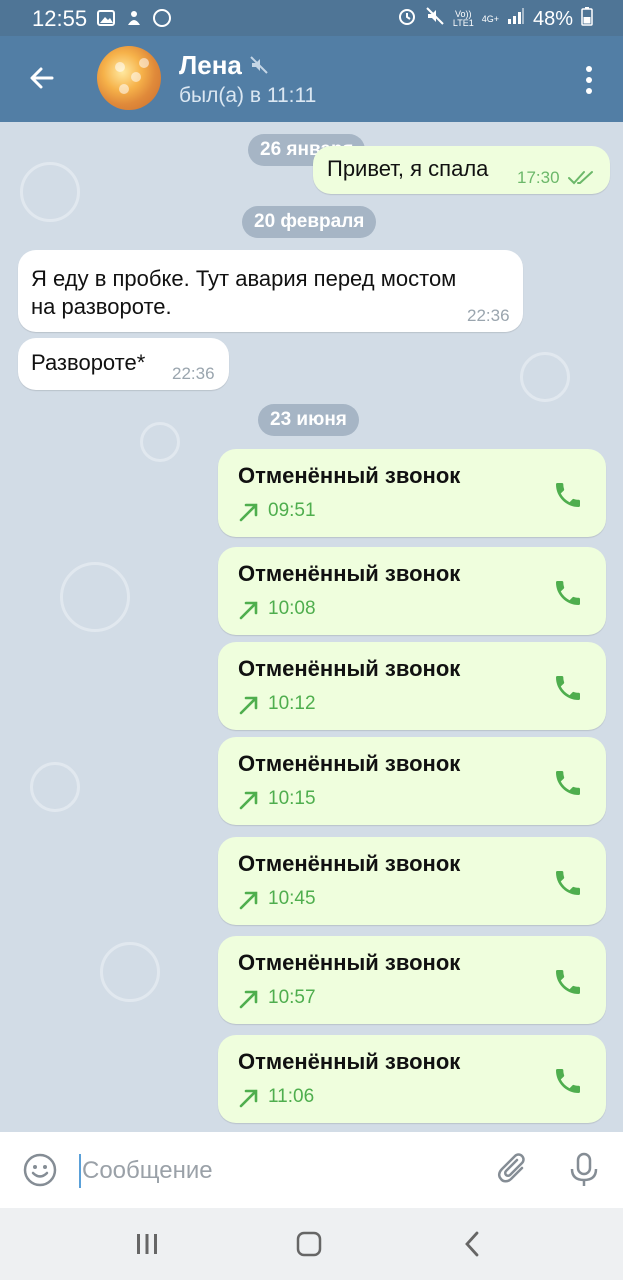 This screenshot has height=1280, width=623. I want to click on message-text: Развороте*, so click(88, 362).